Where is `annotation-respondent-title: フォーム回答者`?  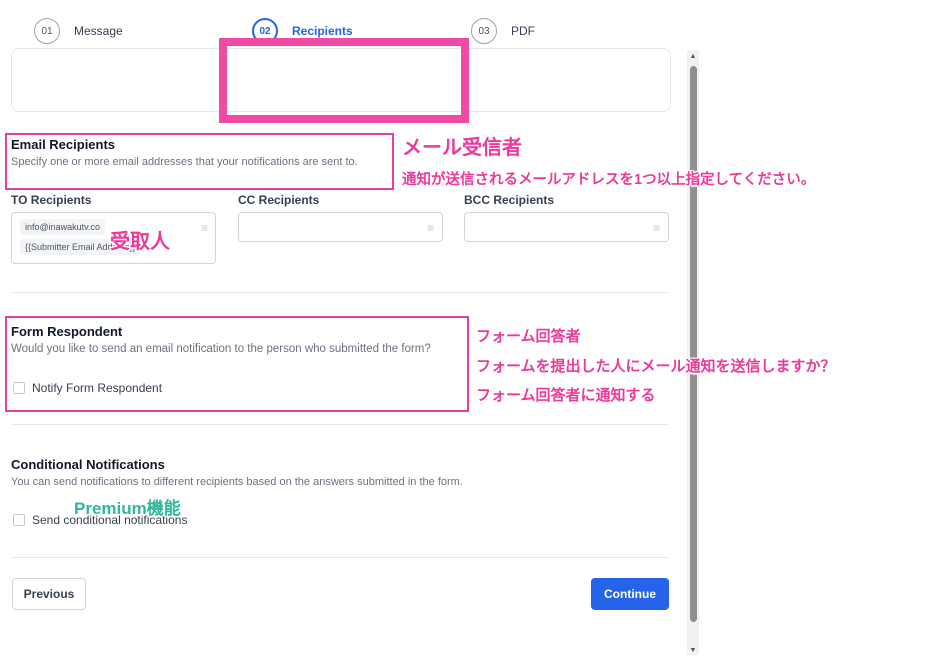 annotation-respondent-title: フォーム回答者 is located at coordinates (528, 336).